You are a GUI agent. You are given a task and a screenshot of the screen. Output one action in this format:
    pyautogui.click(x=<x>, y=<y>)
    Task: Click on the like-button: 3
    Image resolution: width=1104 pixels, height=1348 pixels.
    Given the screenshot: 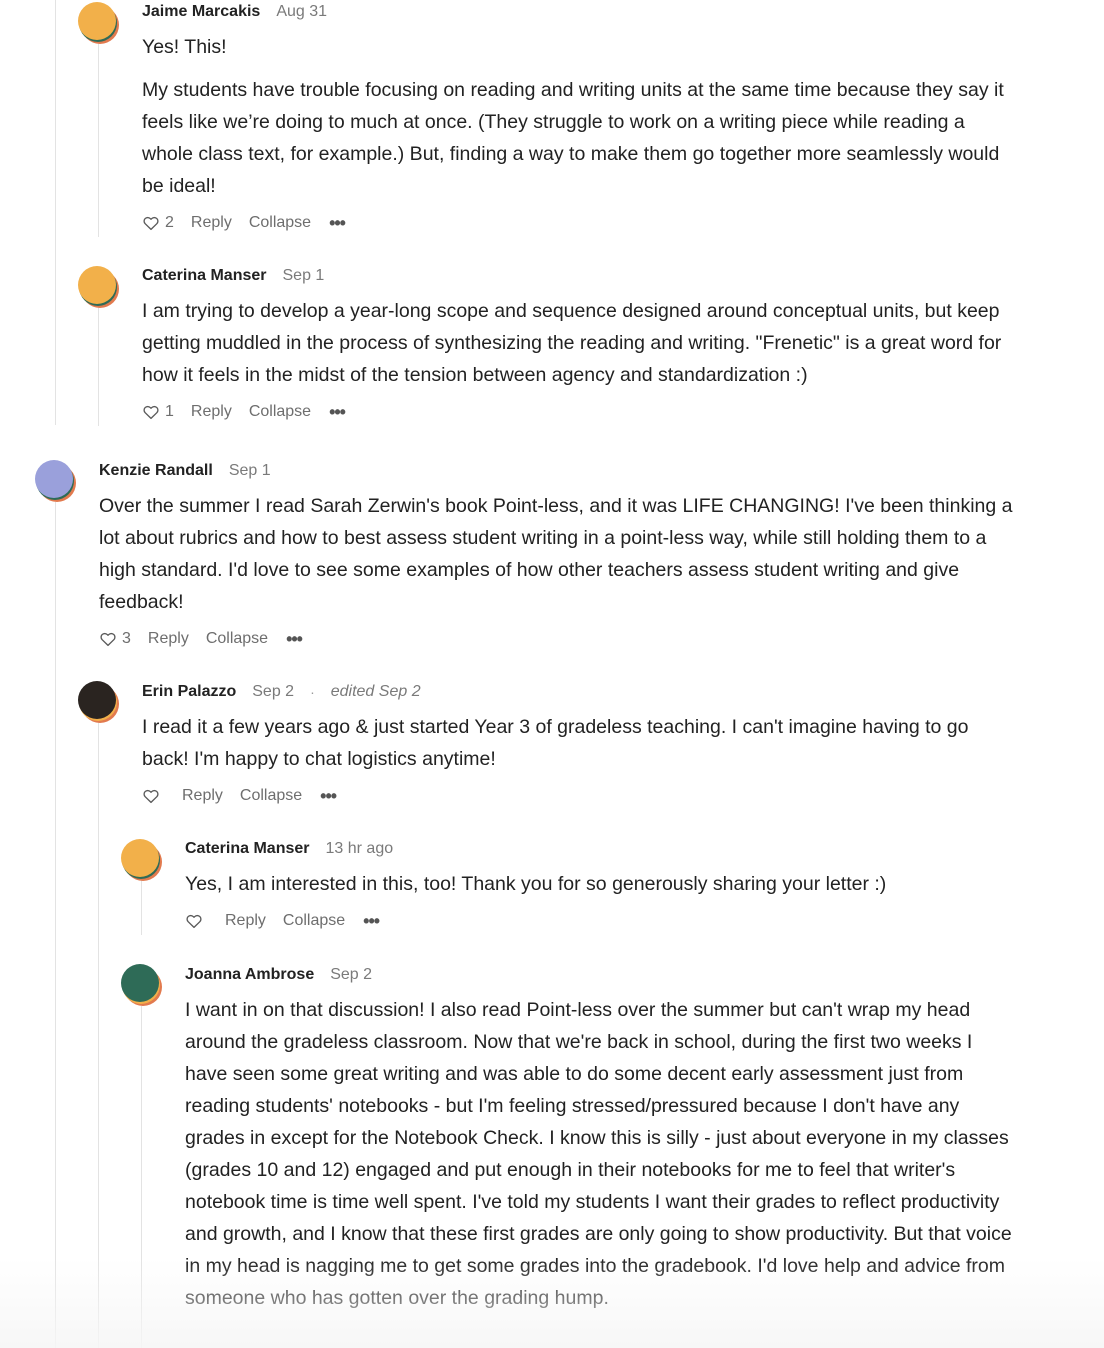 What is the action you would take?
    pyautogui.click(x=115, y=639)
    